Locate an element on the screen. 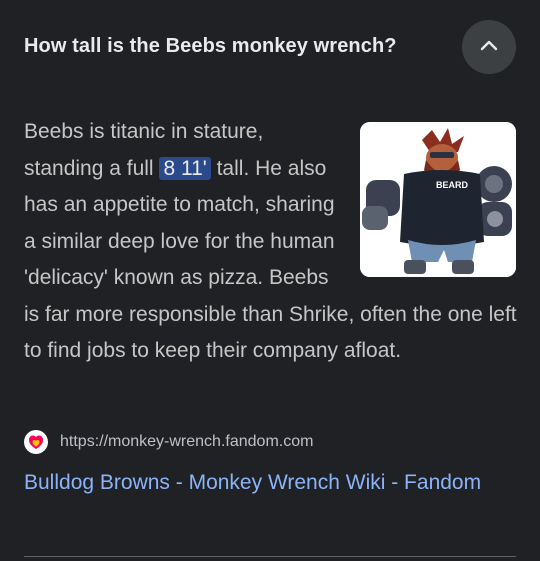 This screenshot has height=561, width=540. collapse-button is located at coordinates (489, 47).